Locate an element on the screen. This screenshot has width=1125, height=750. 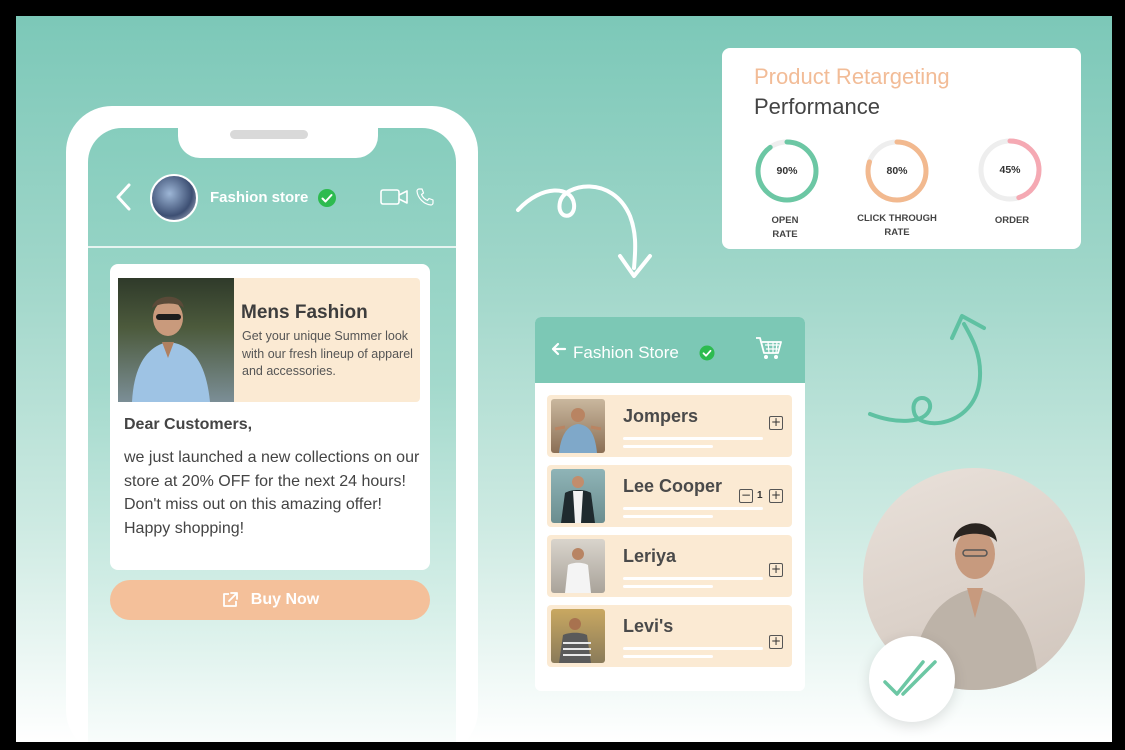
product-name: Jompers is located at coordinates (661, 416).